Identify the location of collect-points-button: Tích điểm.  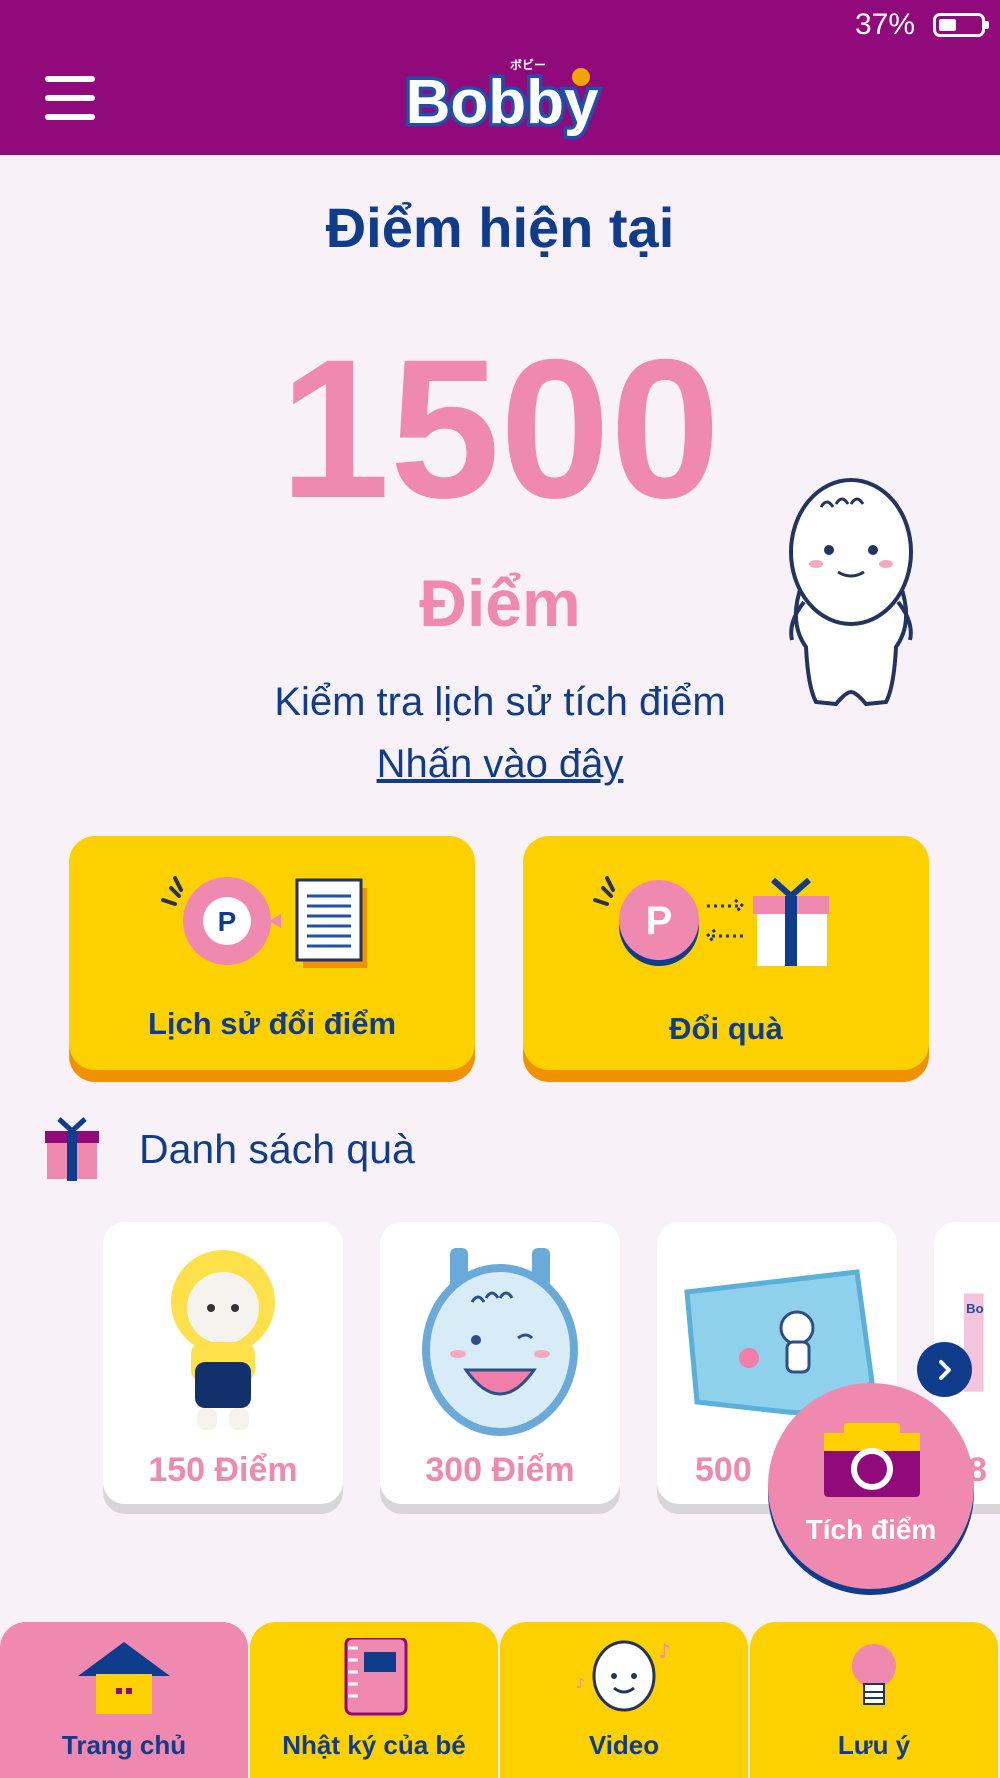
(871, 1486).